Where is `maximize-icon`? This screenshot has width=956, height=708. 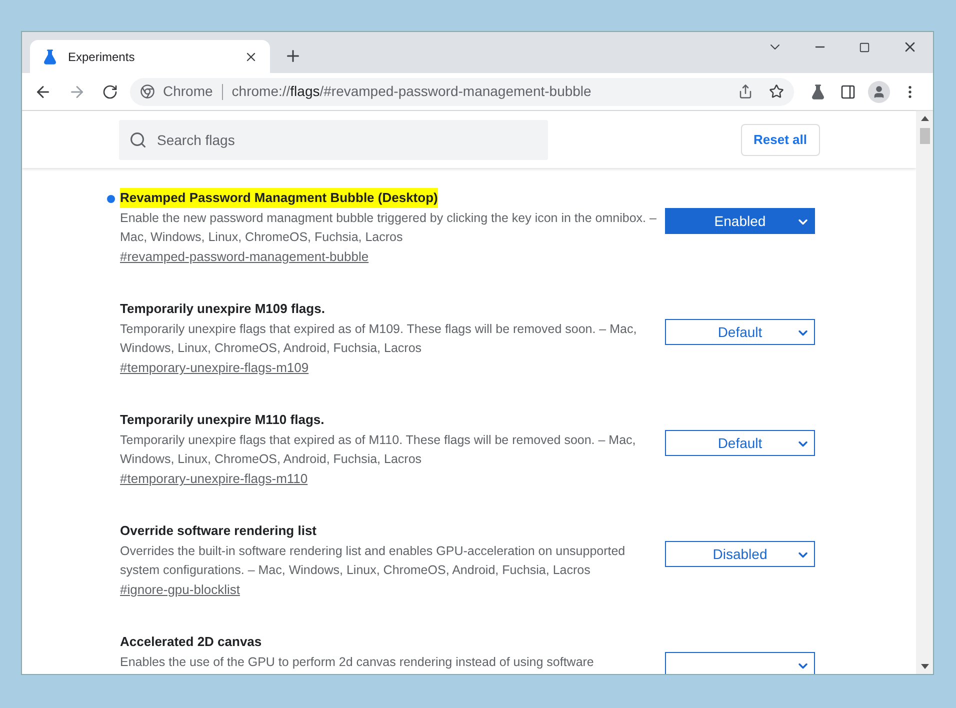 maximize-icon is located at coordinates (864, 47).